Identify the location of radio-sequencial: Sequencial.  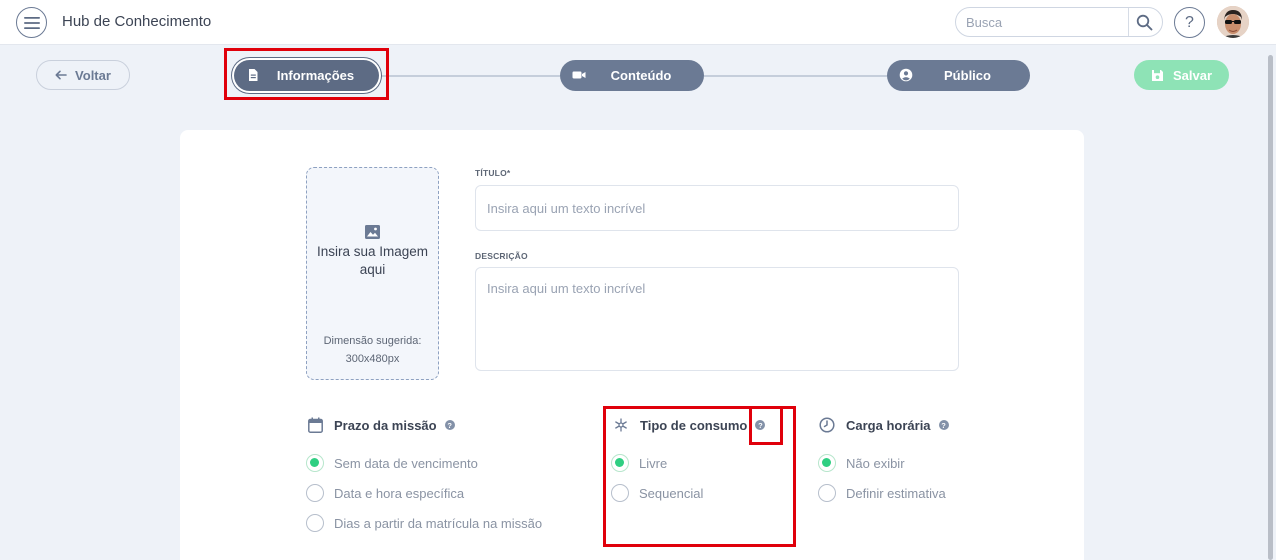
(657, 493).